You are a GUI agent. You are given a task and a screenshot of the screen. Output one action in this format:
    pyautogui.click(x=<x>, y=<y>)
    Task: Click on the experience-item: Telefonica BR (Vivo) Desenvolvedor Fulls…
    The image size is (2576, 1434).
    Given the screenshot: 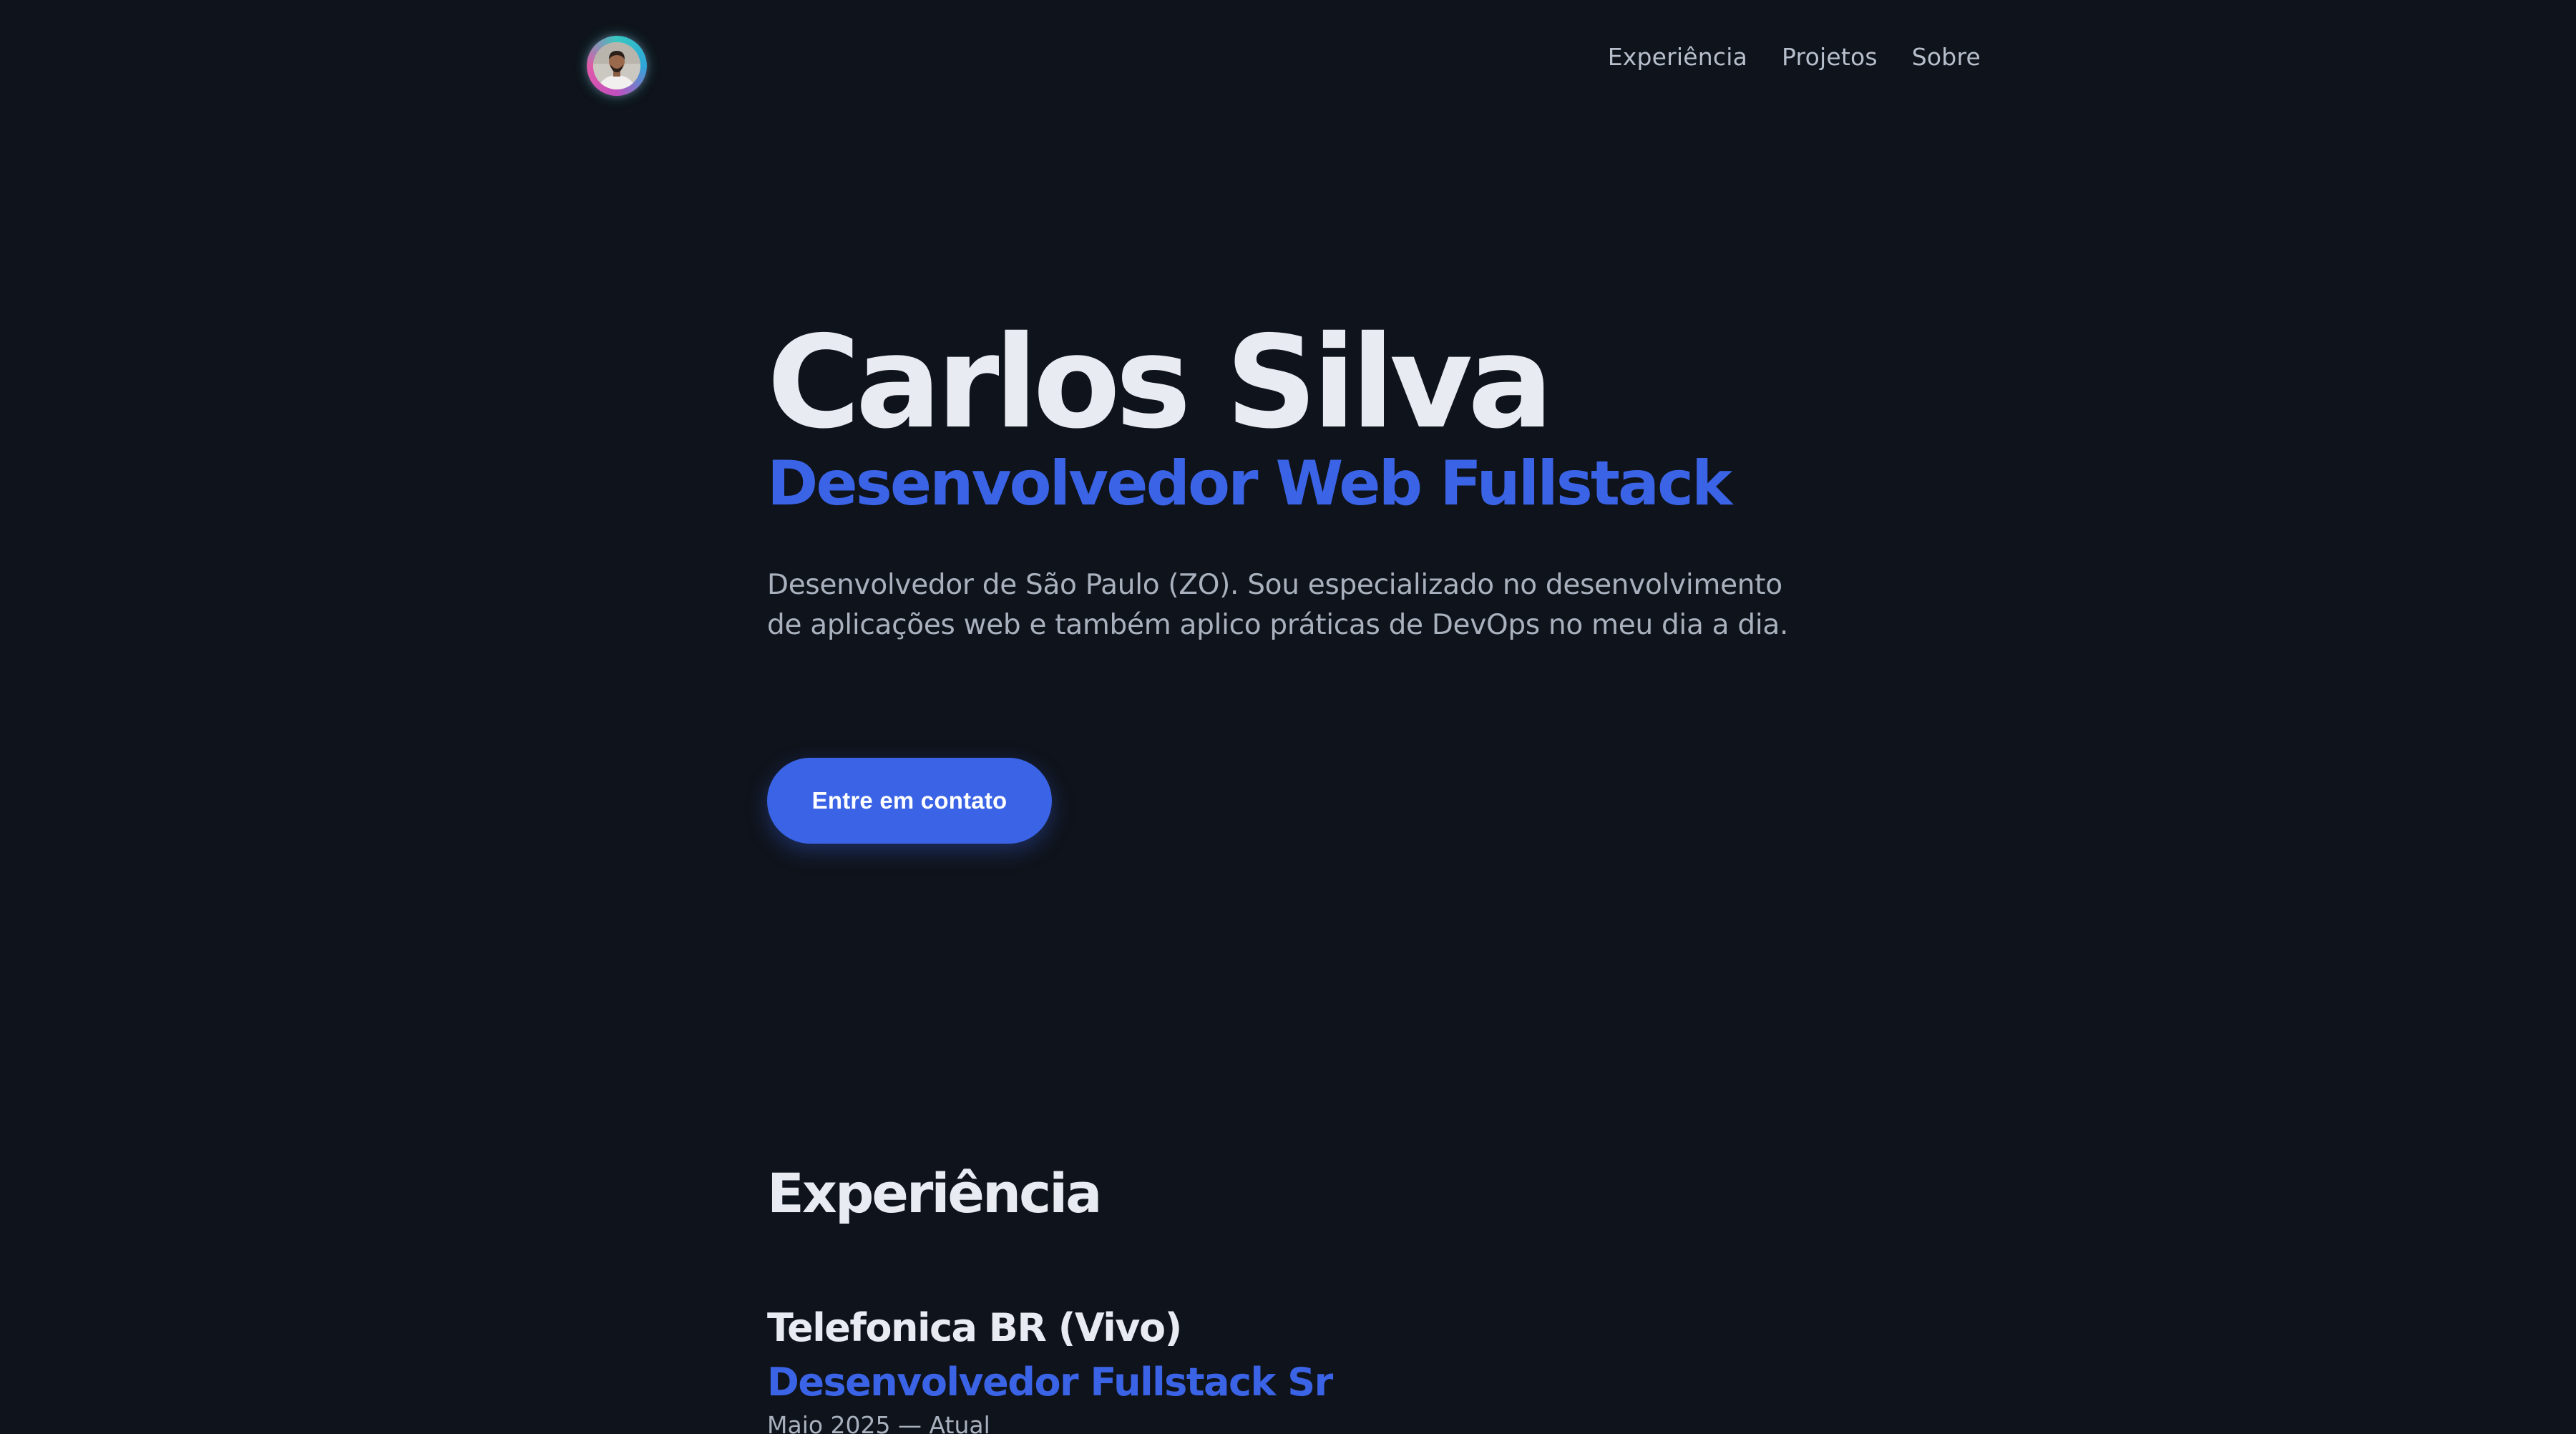 What is the action you would take?
    pyautogui.click(x=1303, y=1367)
    